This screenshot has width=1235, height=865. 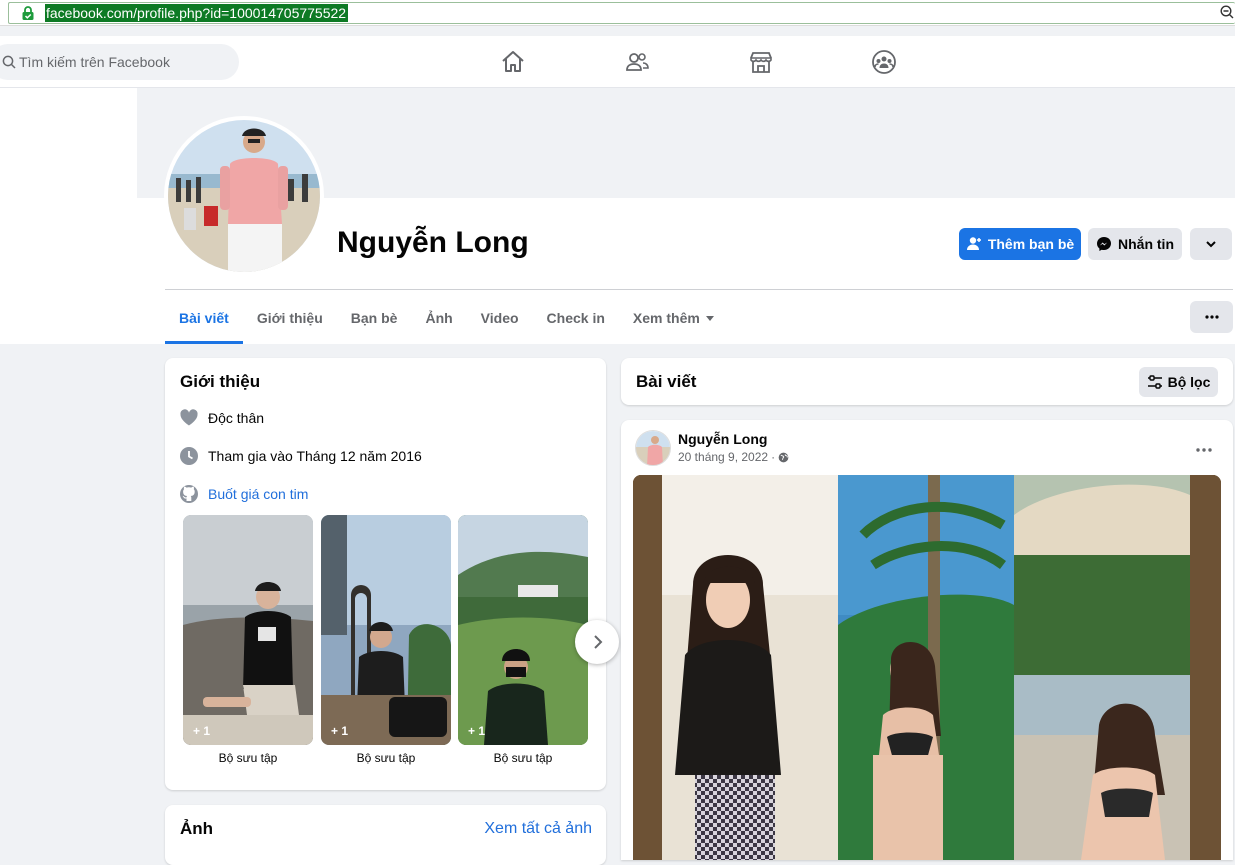 I want to click on post-author-photo, so click(x=653, y=448).